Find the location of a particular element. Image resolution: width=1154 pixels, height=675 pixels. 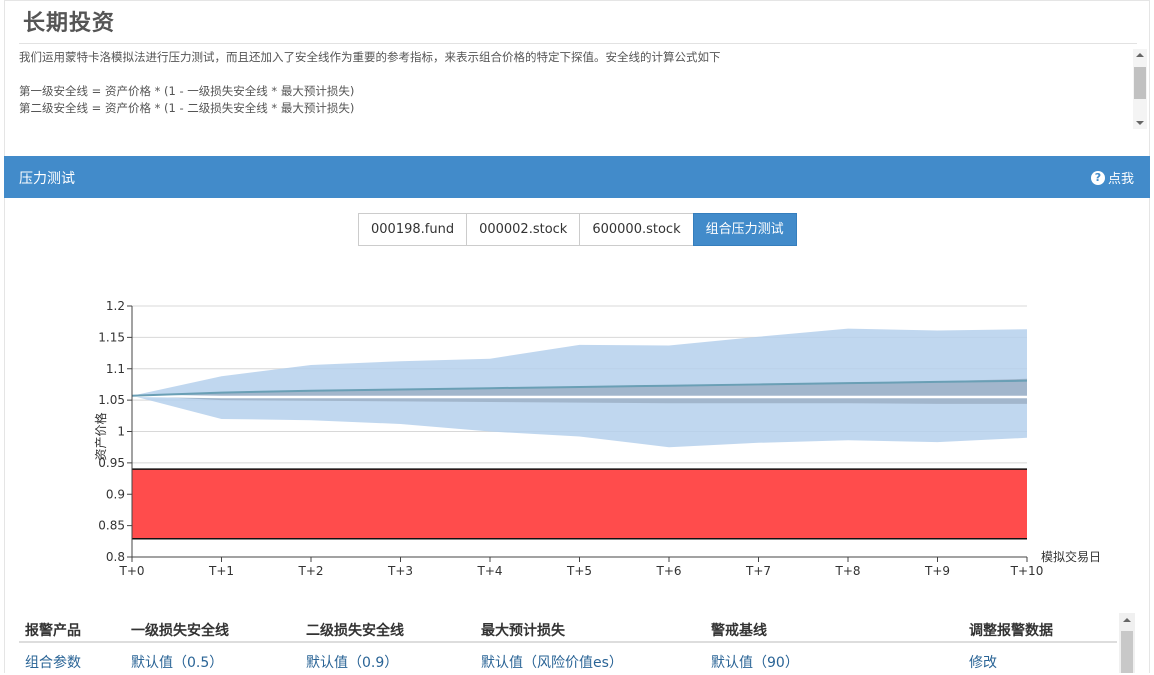

header-warning-baseline: 警戒基线 is located at coordinates (739, 631).